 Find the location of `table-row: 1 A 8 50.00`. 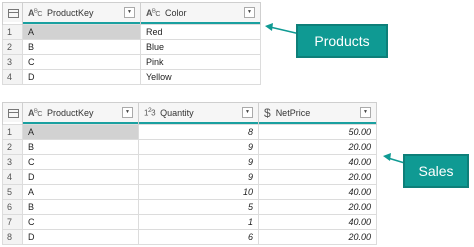

table-row: 1 A 8 50.00 is located at coordinates (189, 132).